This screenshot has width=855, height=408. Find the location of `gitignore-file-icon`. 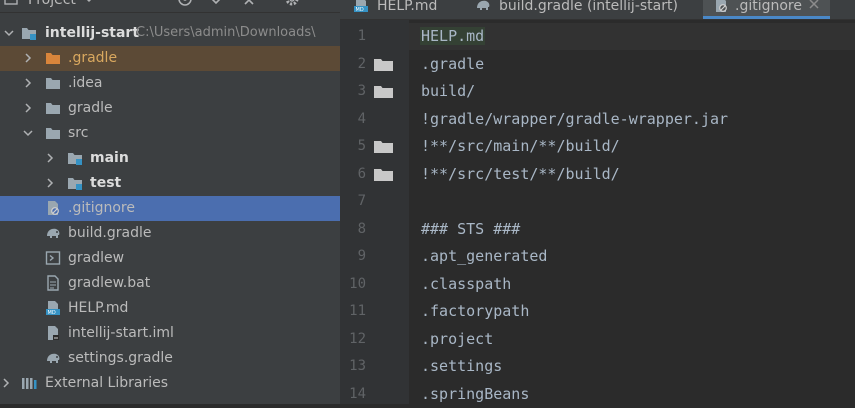

gitignore-file-icon is located at coordinates (721, 6).